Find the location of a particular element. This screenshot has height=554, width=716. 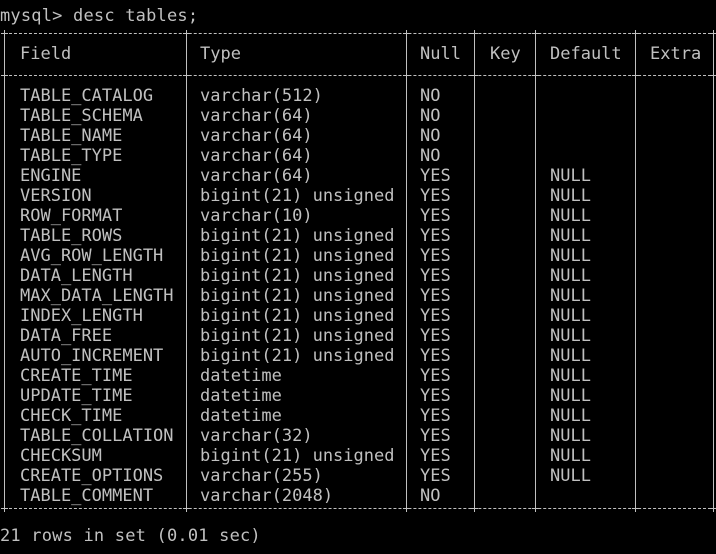

cell-type: varchar(32) is located at coordinates (256, 436).